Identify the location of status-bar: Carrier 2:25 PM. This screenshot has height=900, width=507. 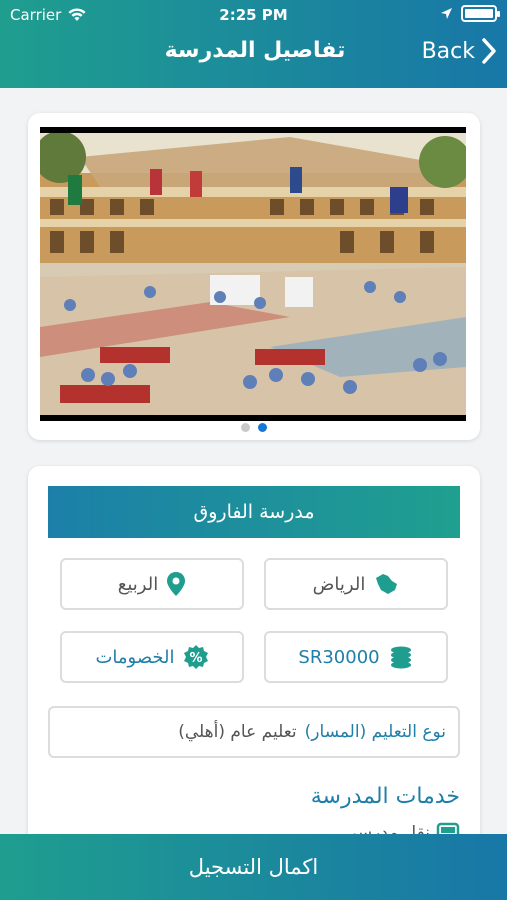
(253, 15).